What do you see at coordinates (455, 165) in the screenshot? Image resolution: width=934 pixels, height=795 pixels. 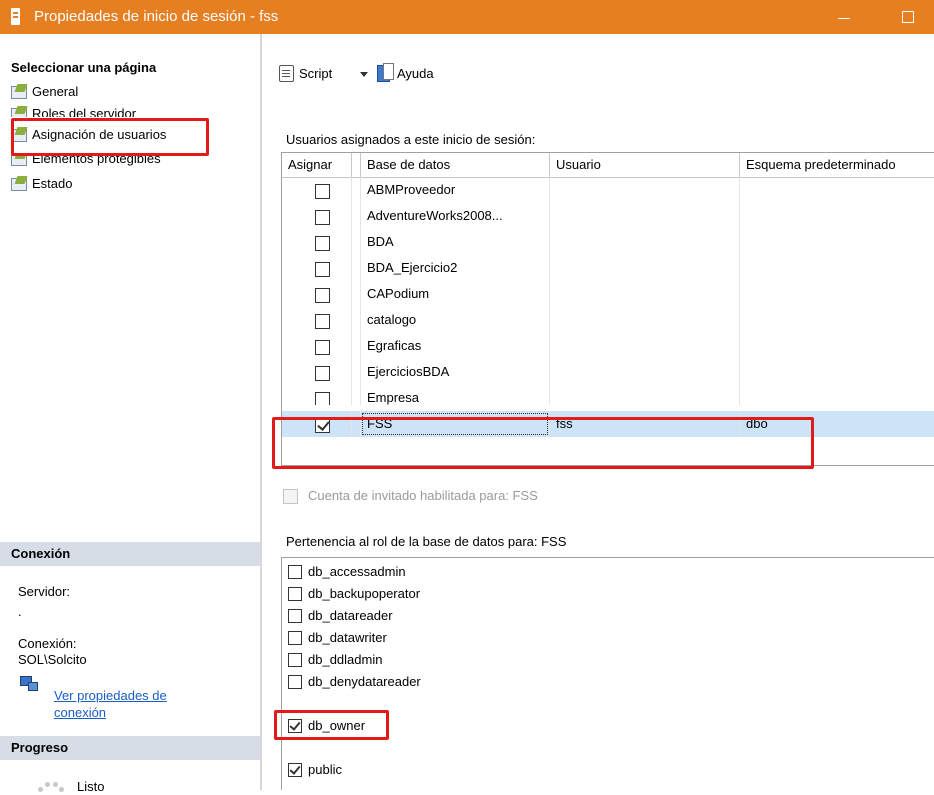 I see `column-header-database: Base de datos` at bounding box center [455, 165].